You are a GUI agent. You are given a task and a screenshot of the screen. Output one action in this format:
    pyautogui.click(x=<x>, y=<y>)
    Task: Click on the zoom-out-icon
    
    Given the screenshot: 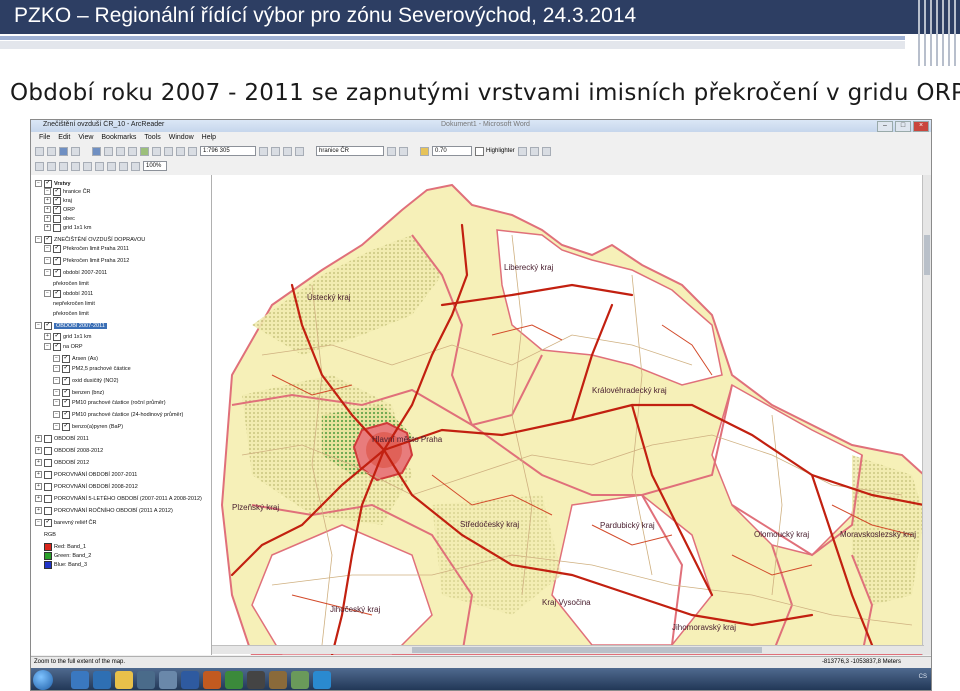 What is the action you would take?
    pyautogui.click(x=120, y=151)
    